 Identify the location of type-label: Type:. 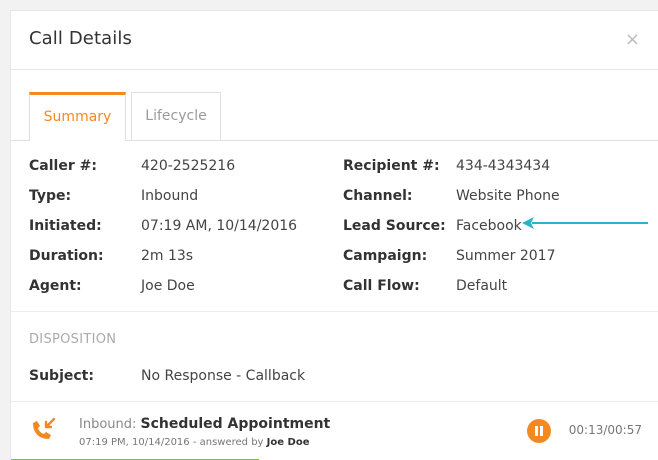
(50, 196).